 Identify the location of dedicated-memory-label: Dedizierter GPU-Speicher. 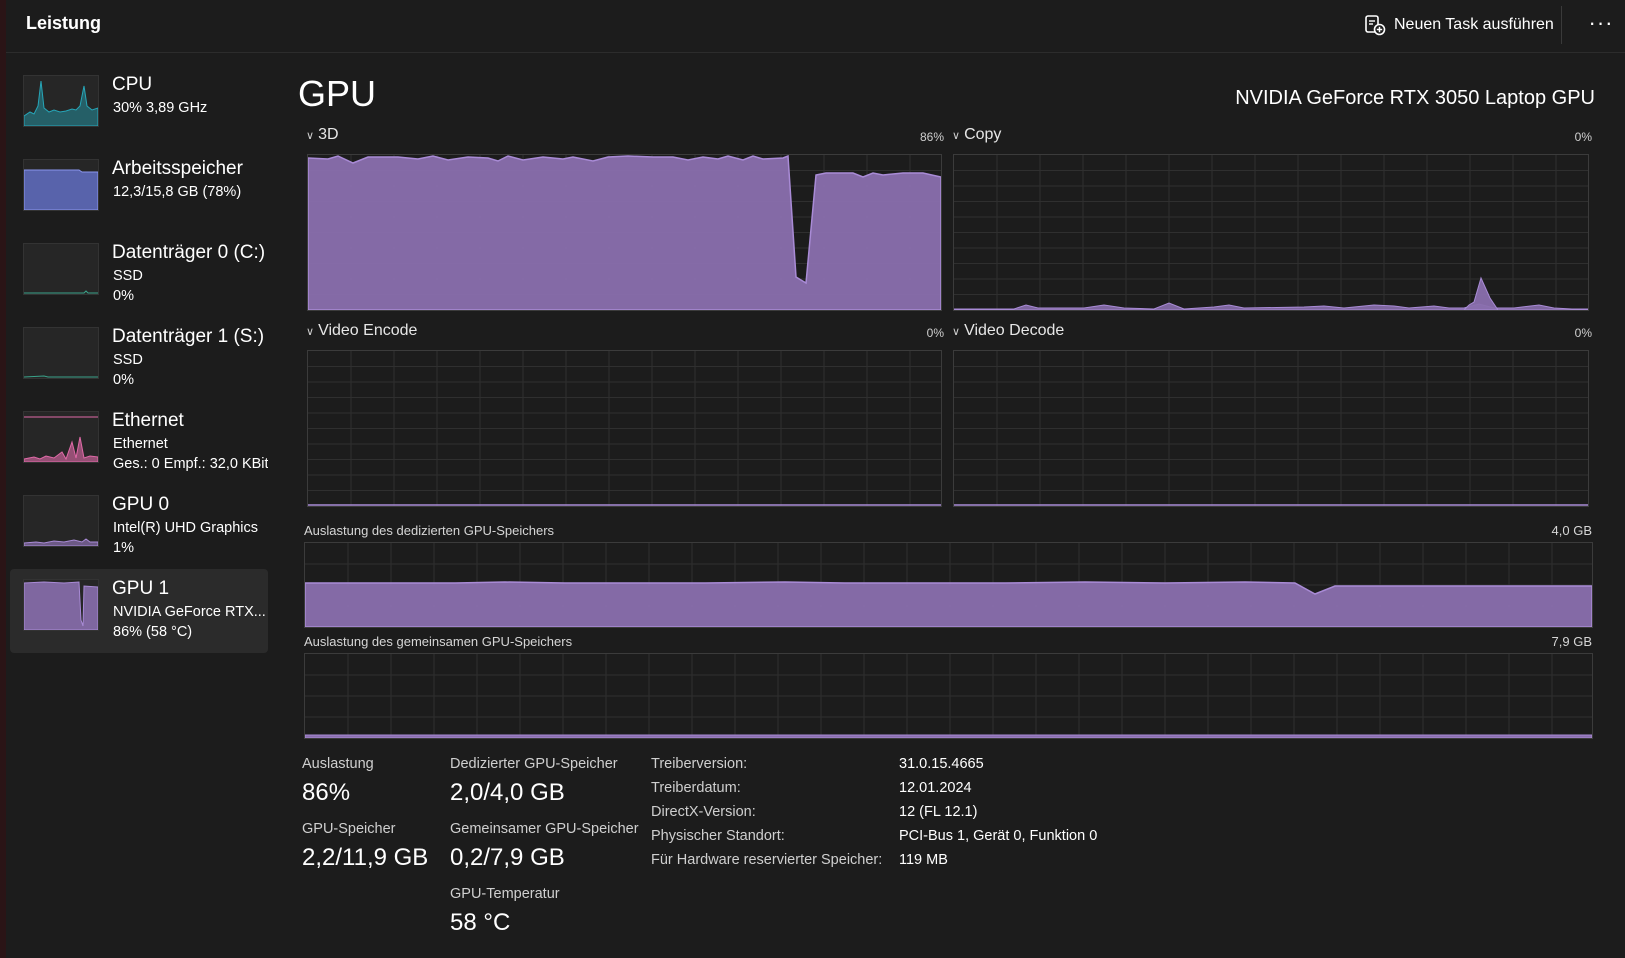
(534, 764).